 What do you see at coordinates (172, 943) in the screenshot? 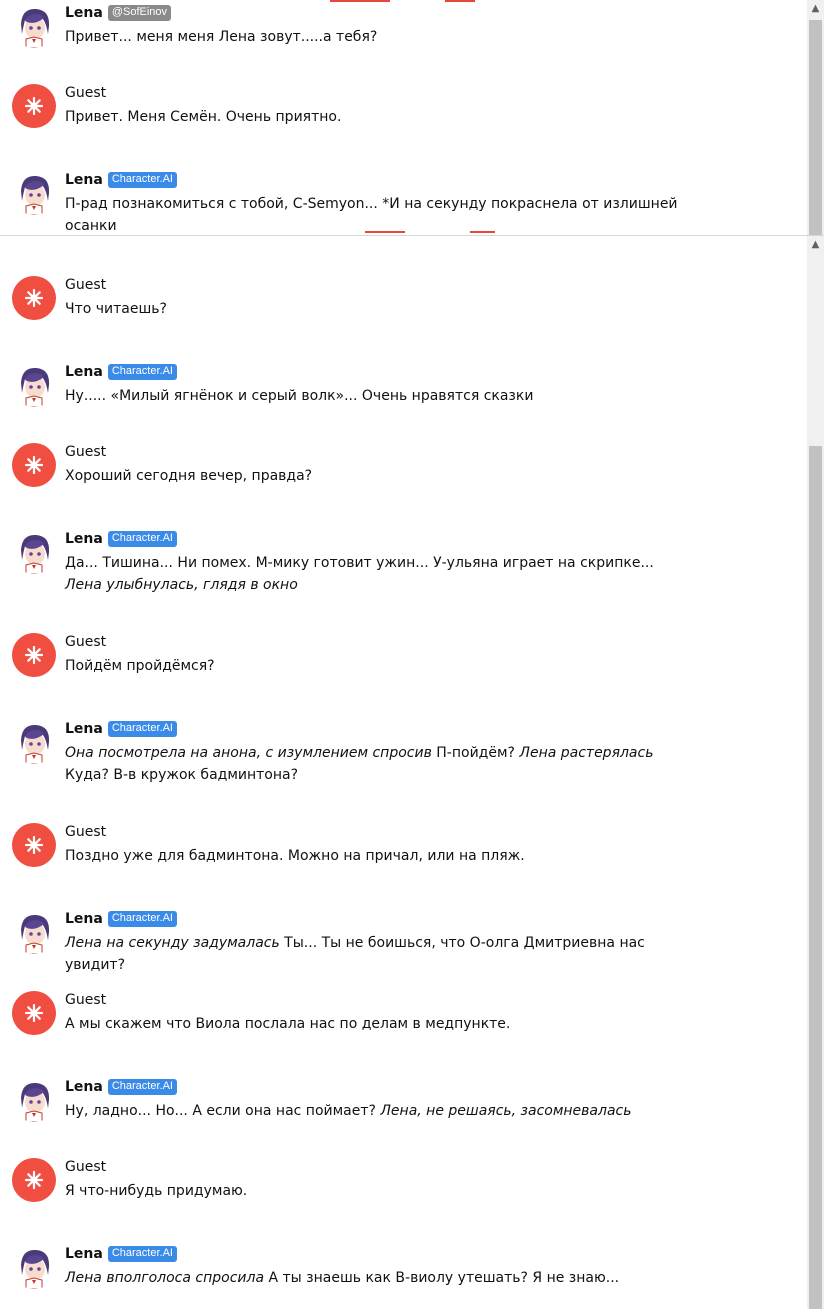
I see `text-action: Лена на секунду задумалась` at bounding box center [172, 943].